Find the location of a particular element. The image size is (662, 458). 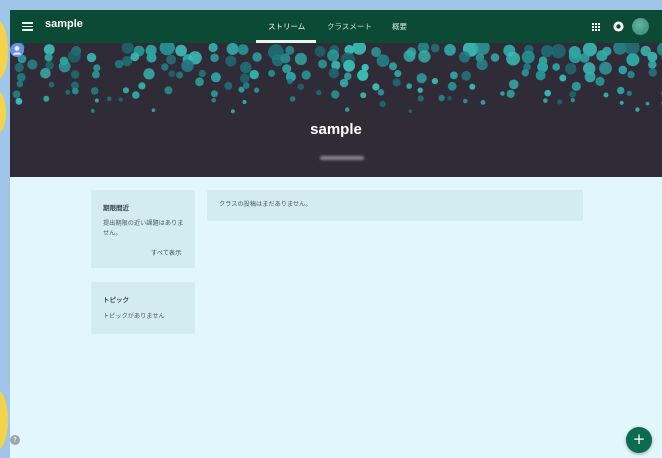

top-app-bar: sample ストリーム クラスメート 概要 is located at coordinates (336, 26).